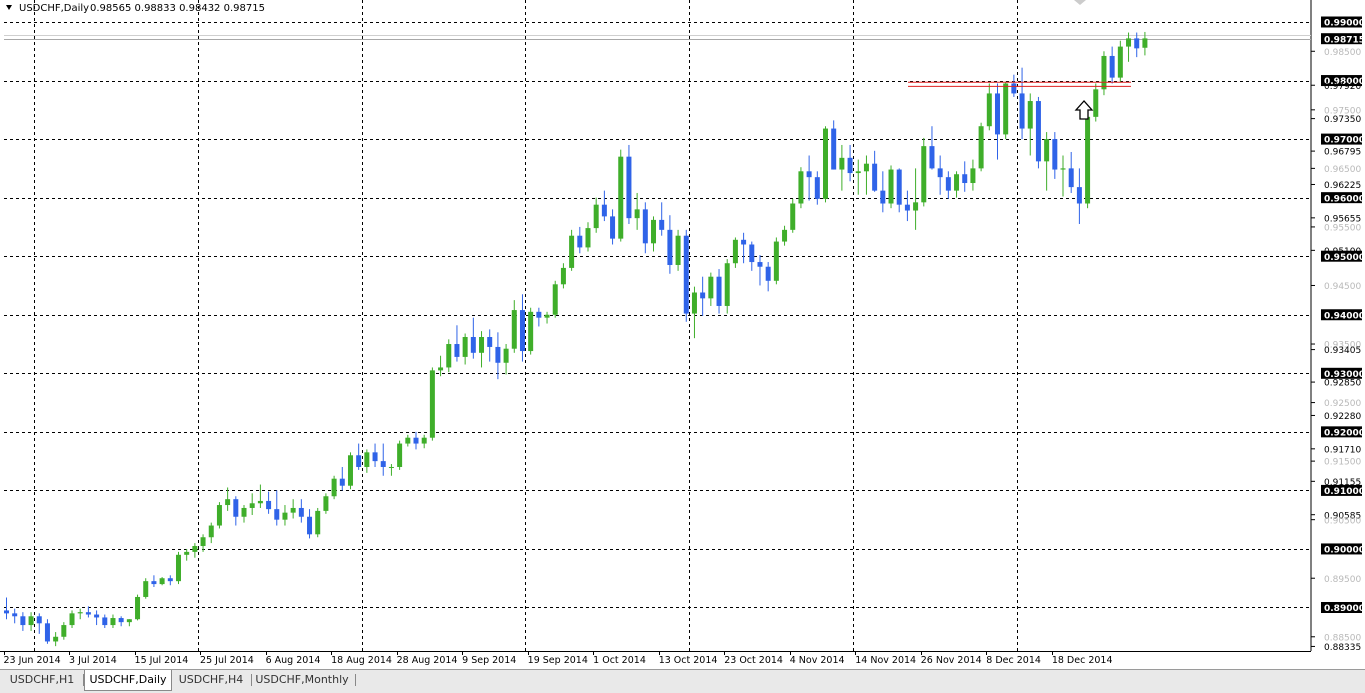 The width and height of the screenshot is (1365, 693). I want to click on time-label: 28 Aug 2014, so click(427, 660).